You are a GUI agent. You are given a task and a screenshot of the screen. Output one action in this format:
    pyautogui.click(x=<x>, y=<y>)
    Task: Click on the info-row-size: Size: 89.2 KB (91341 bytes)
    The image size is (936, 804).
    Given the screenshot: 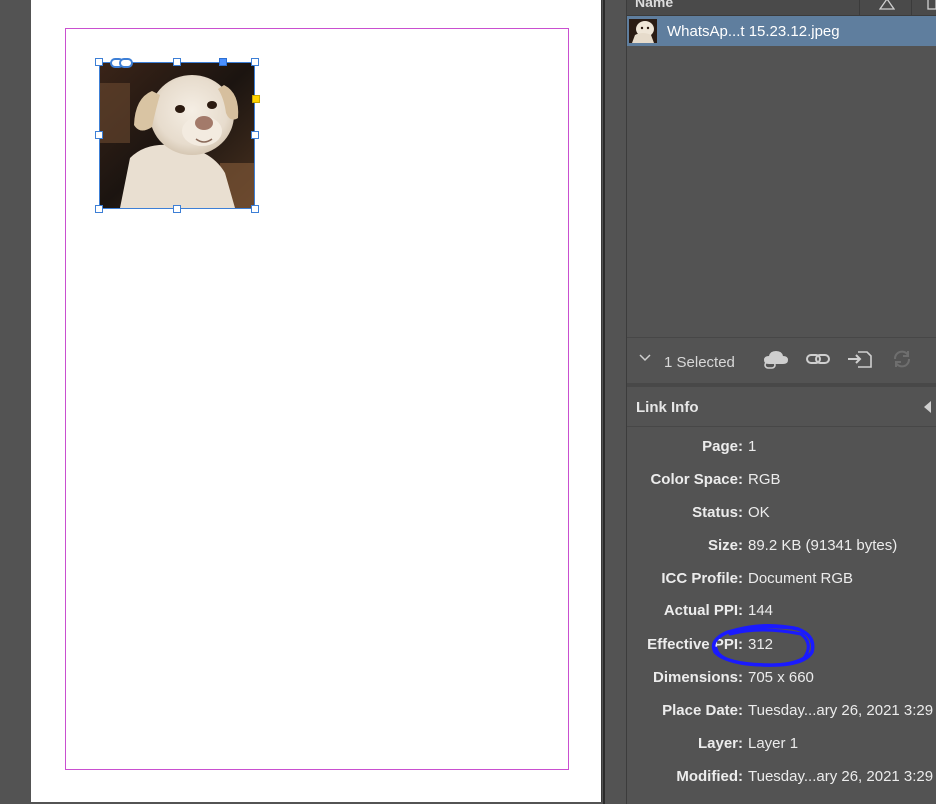 What is the action you would take?
    pyautogui.click(x=781, y=553)
    